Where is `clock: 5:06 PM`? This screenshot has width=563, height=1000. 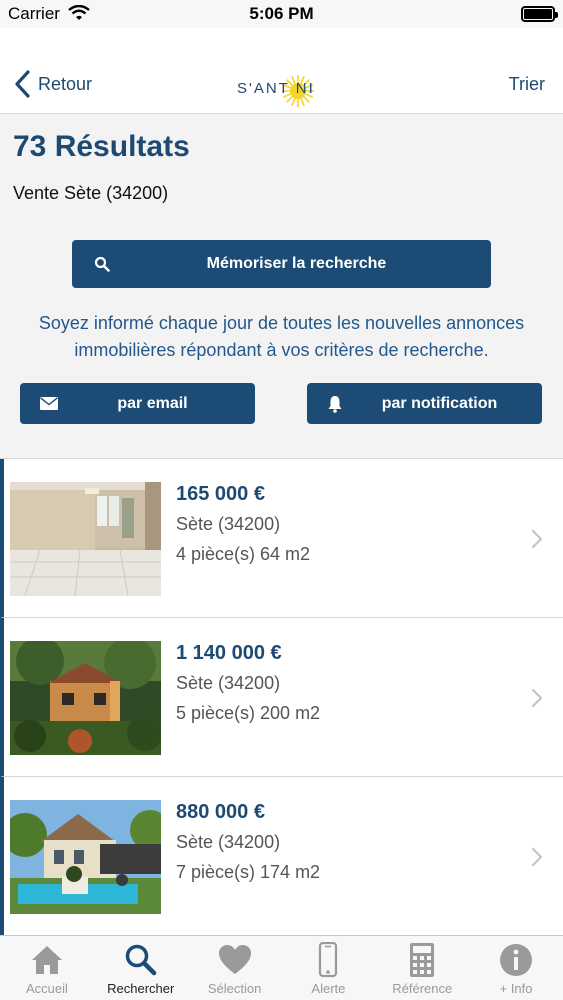
clock: 5:06 PM is located at coordinates (281, 13).